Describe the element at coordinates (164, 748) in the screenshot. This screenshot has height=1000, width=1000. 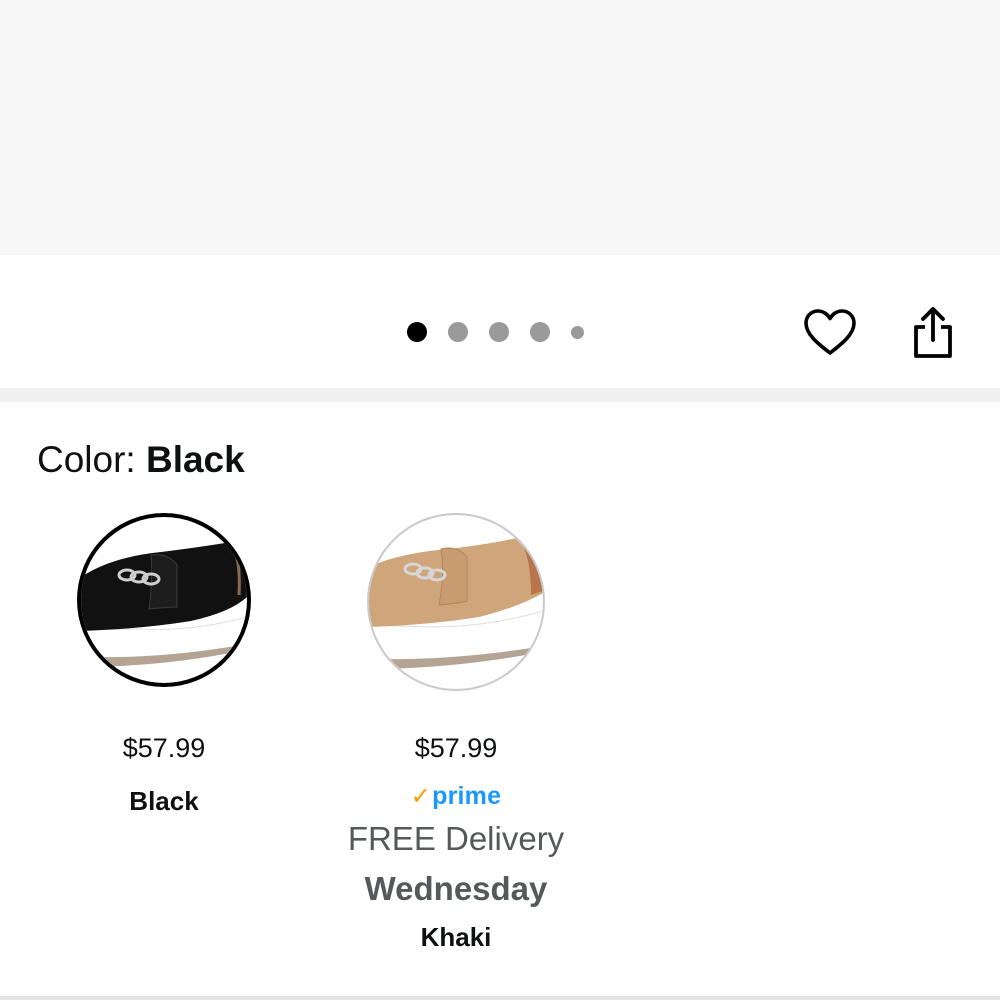
I see `swatch-price-black: $57.99` at that location.